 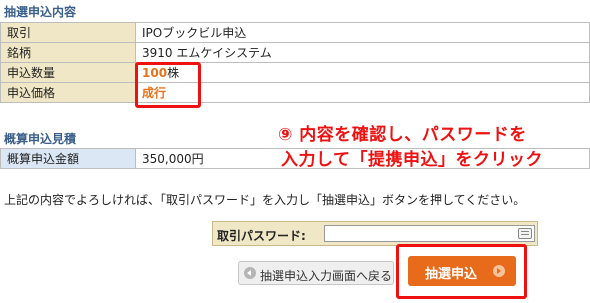 What do you see at coordinates (68, 52) in the screenshot?
I see `row-label: 銘柄` at bounding box center [68, 52].